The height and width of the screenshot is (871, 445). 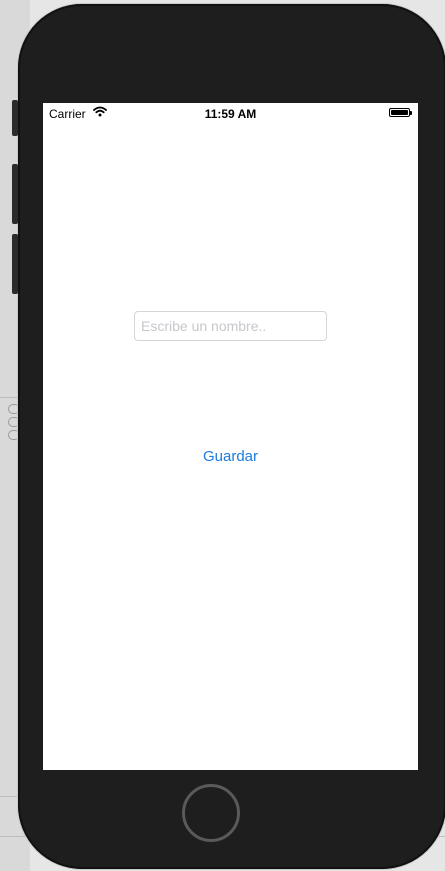 What do you see at coordinates (15, 194) in the screenshot?
I see `volume-up-button` at bounding box center [15, 194].